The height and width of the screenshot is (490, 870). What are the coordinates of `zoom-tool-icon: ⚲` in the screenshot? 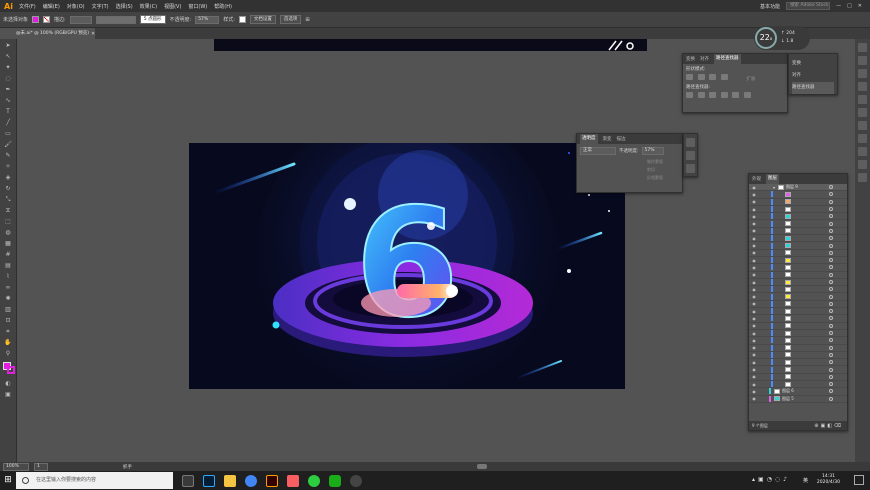 It's located at (8, 353).